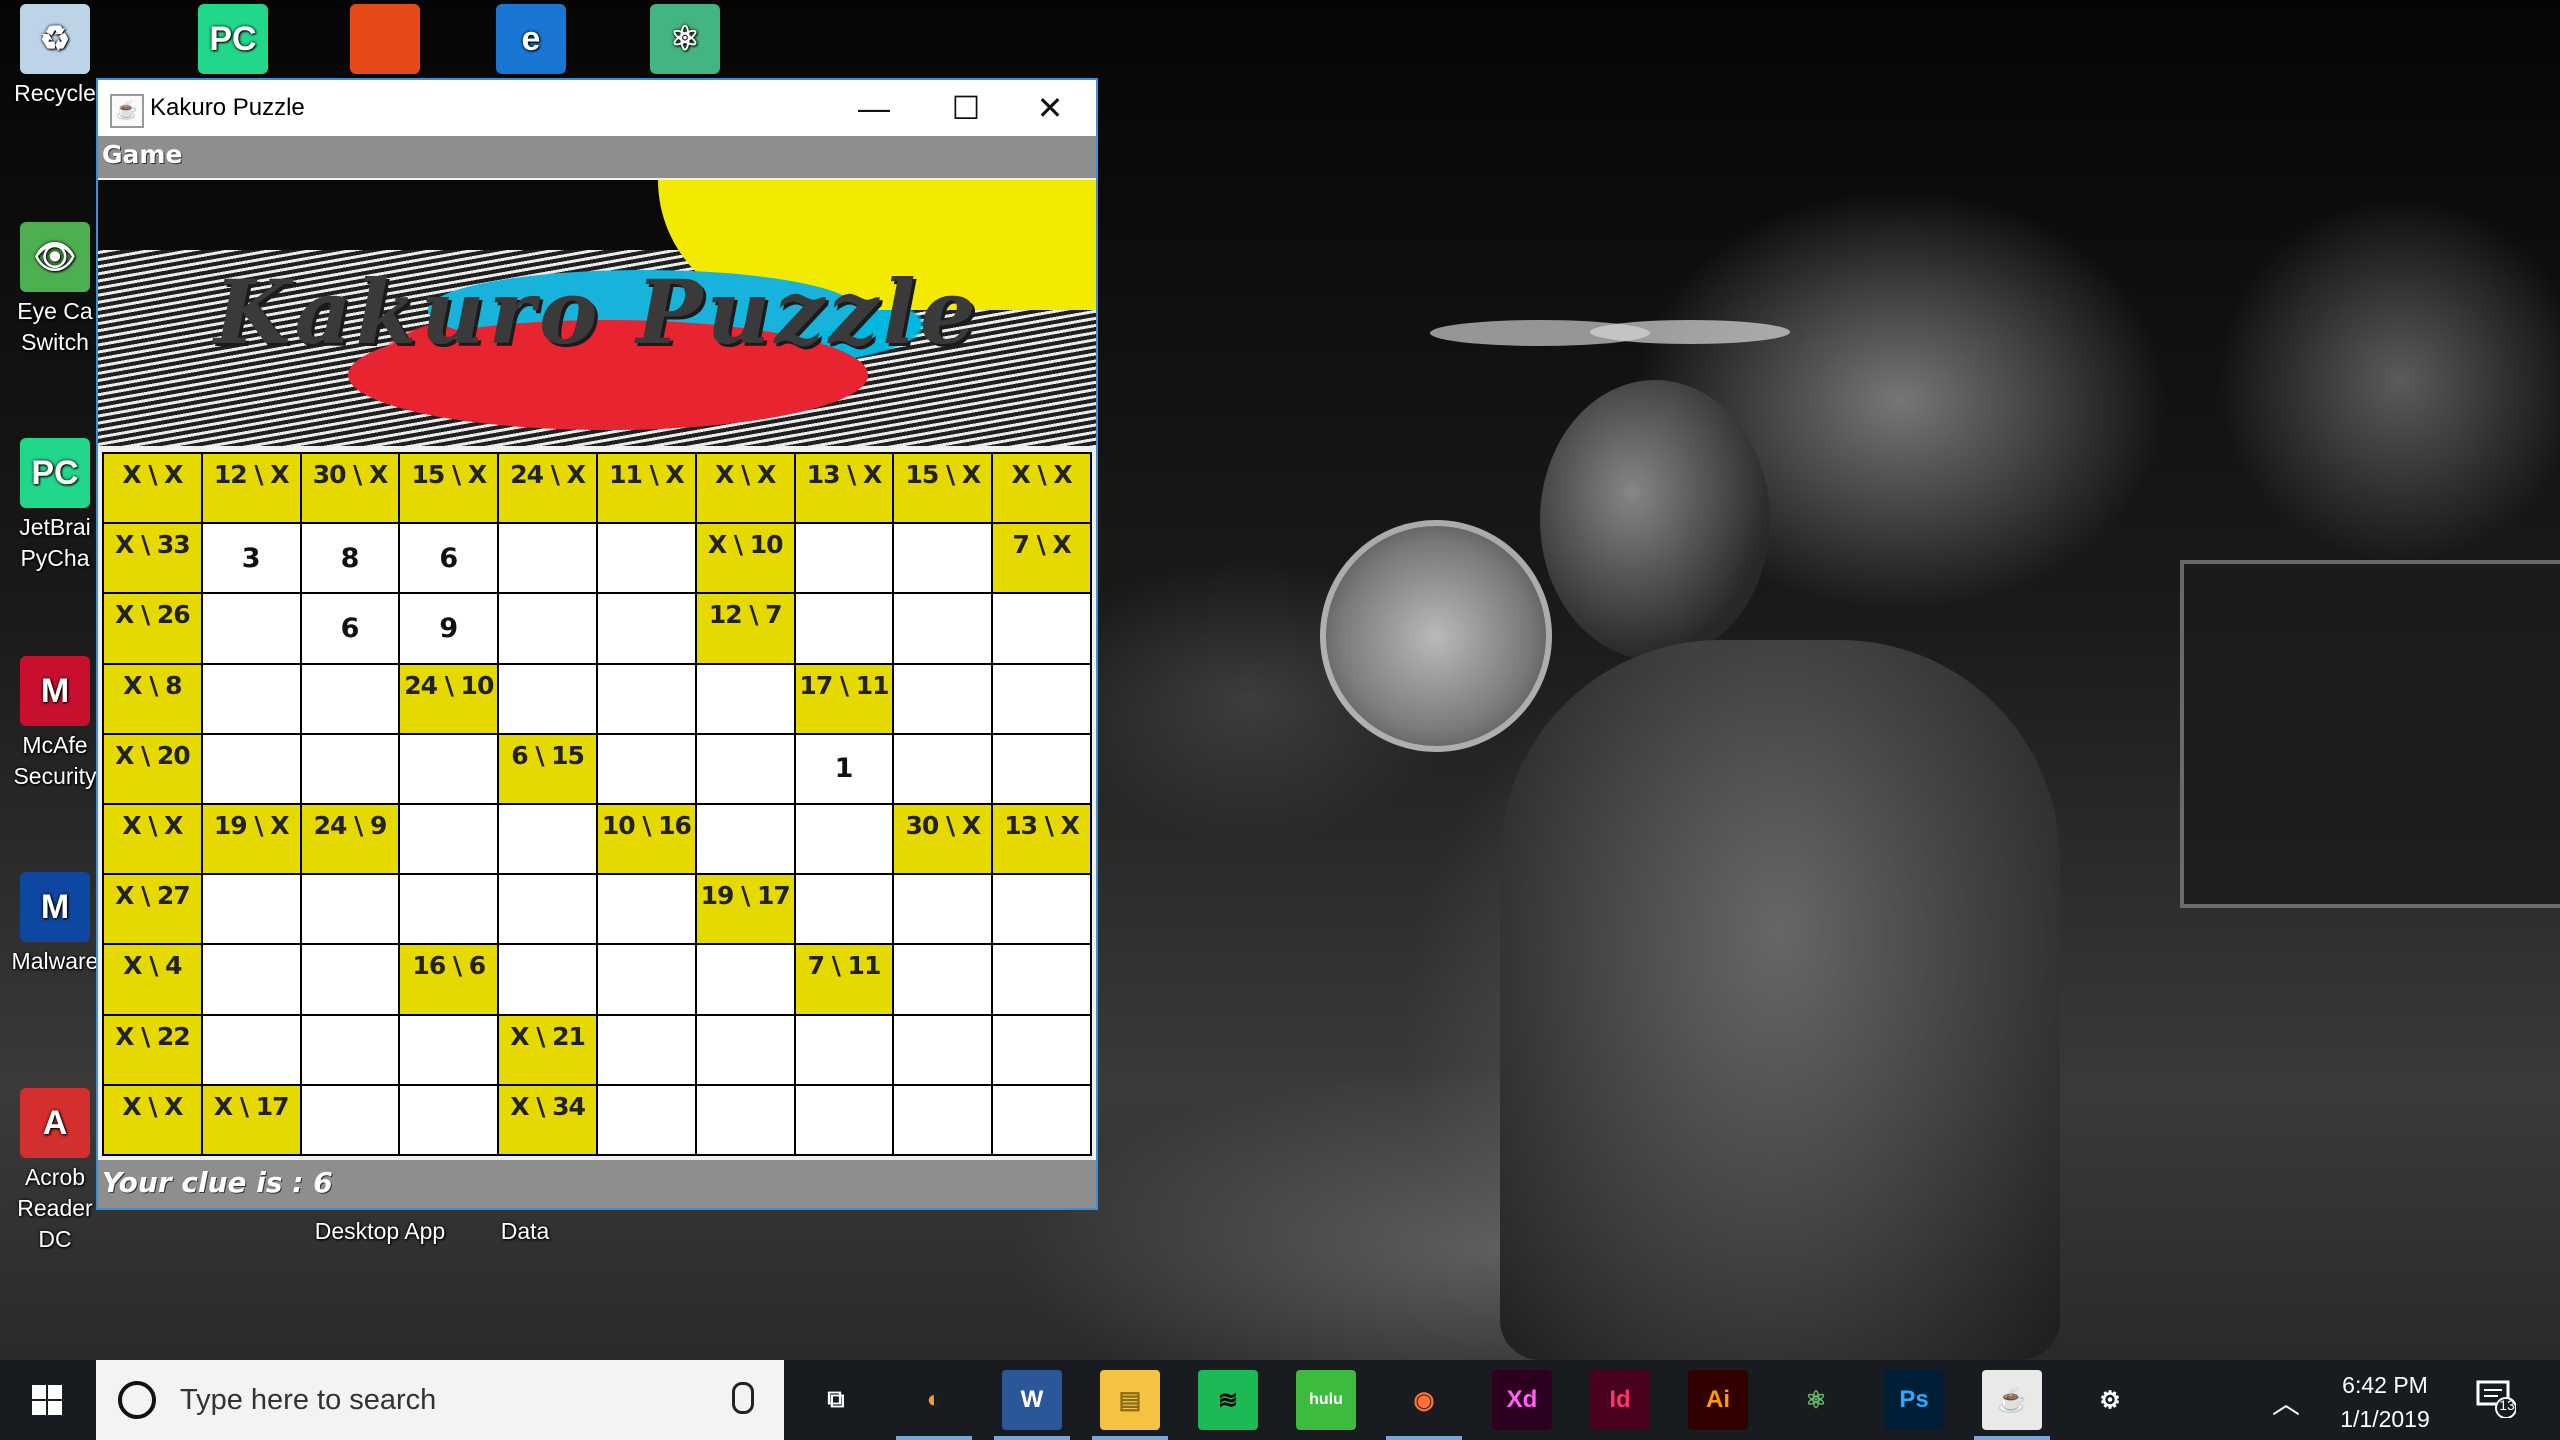 The height and width of the screenshot is (1440, 2560). What do you see at coordinates (449, 628) in the screenshot?
I see `kakuro-input-cell: 9` at bounding box center [449, 628].